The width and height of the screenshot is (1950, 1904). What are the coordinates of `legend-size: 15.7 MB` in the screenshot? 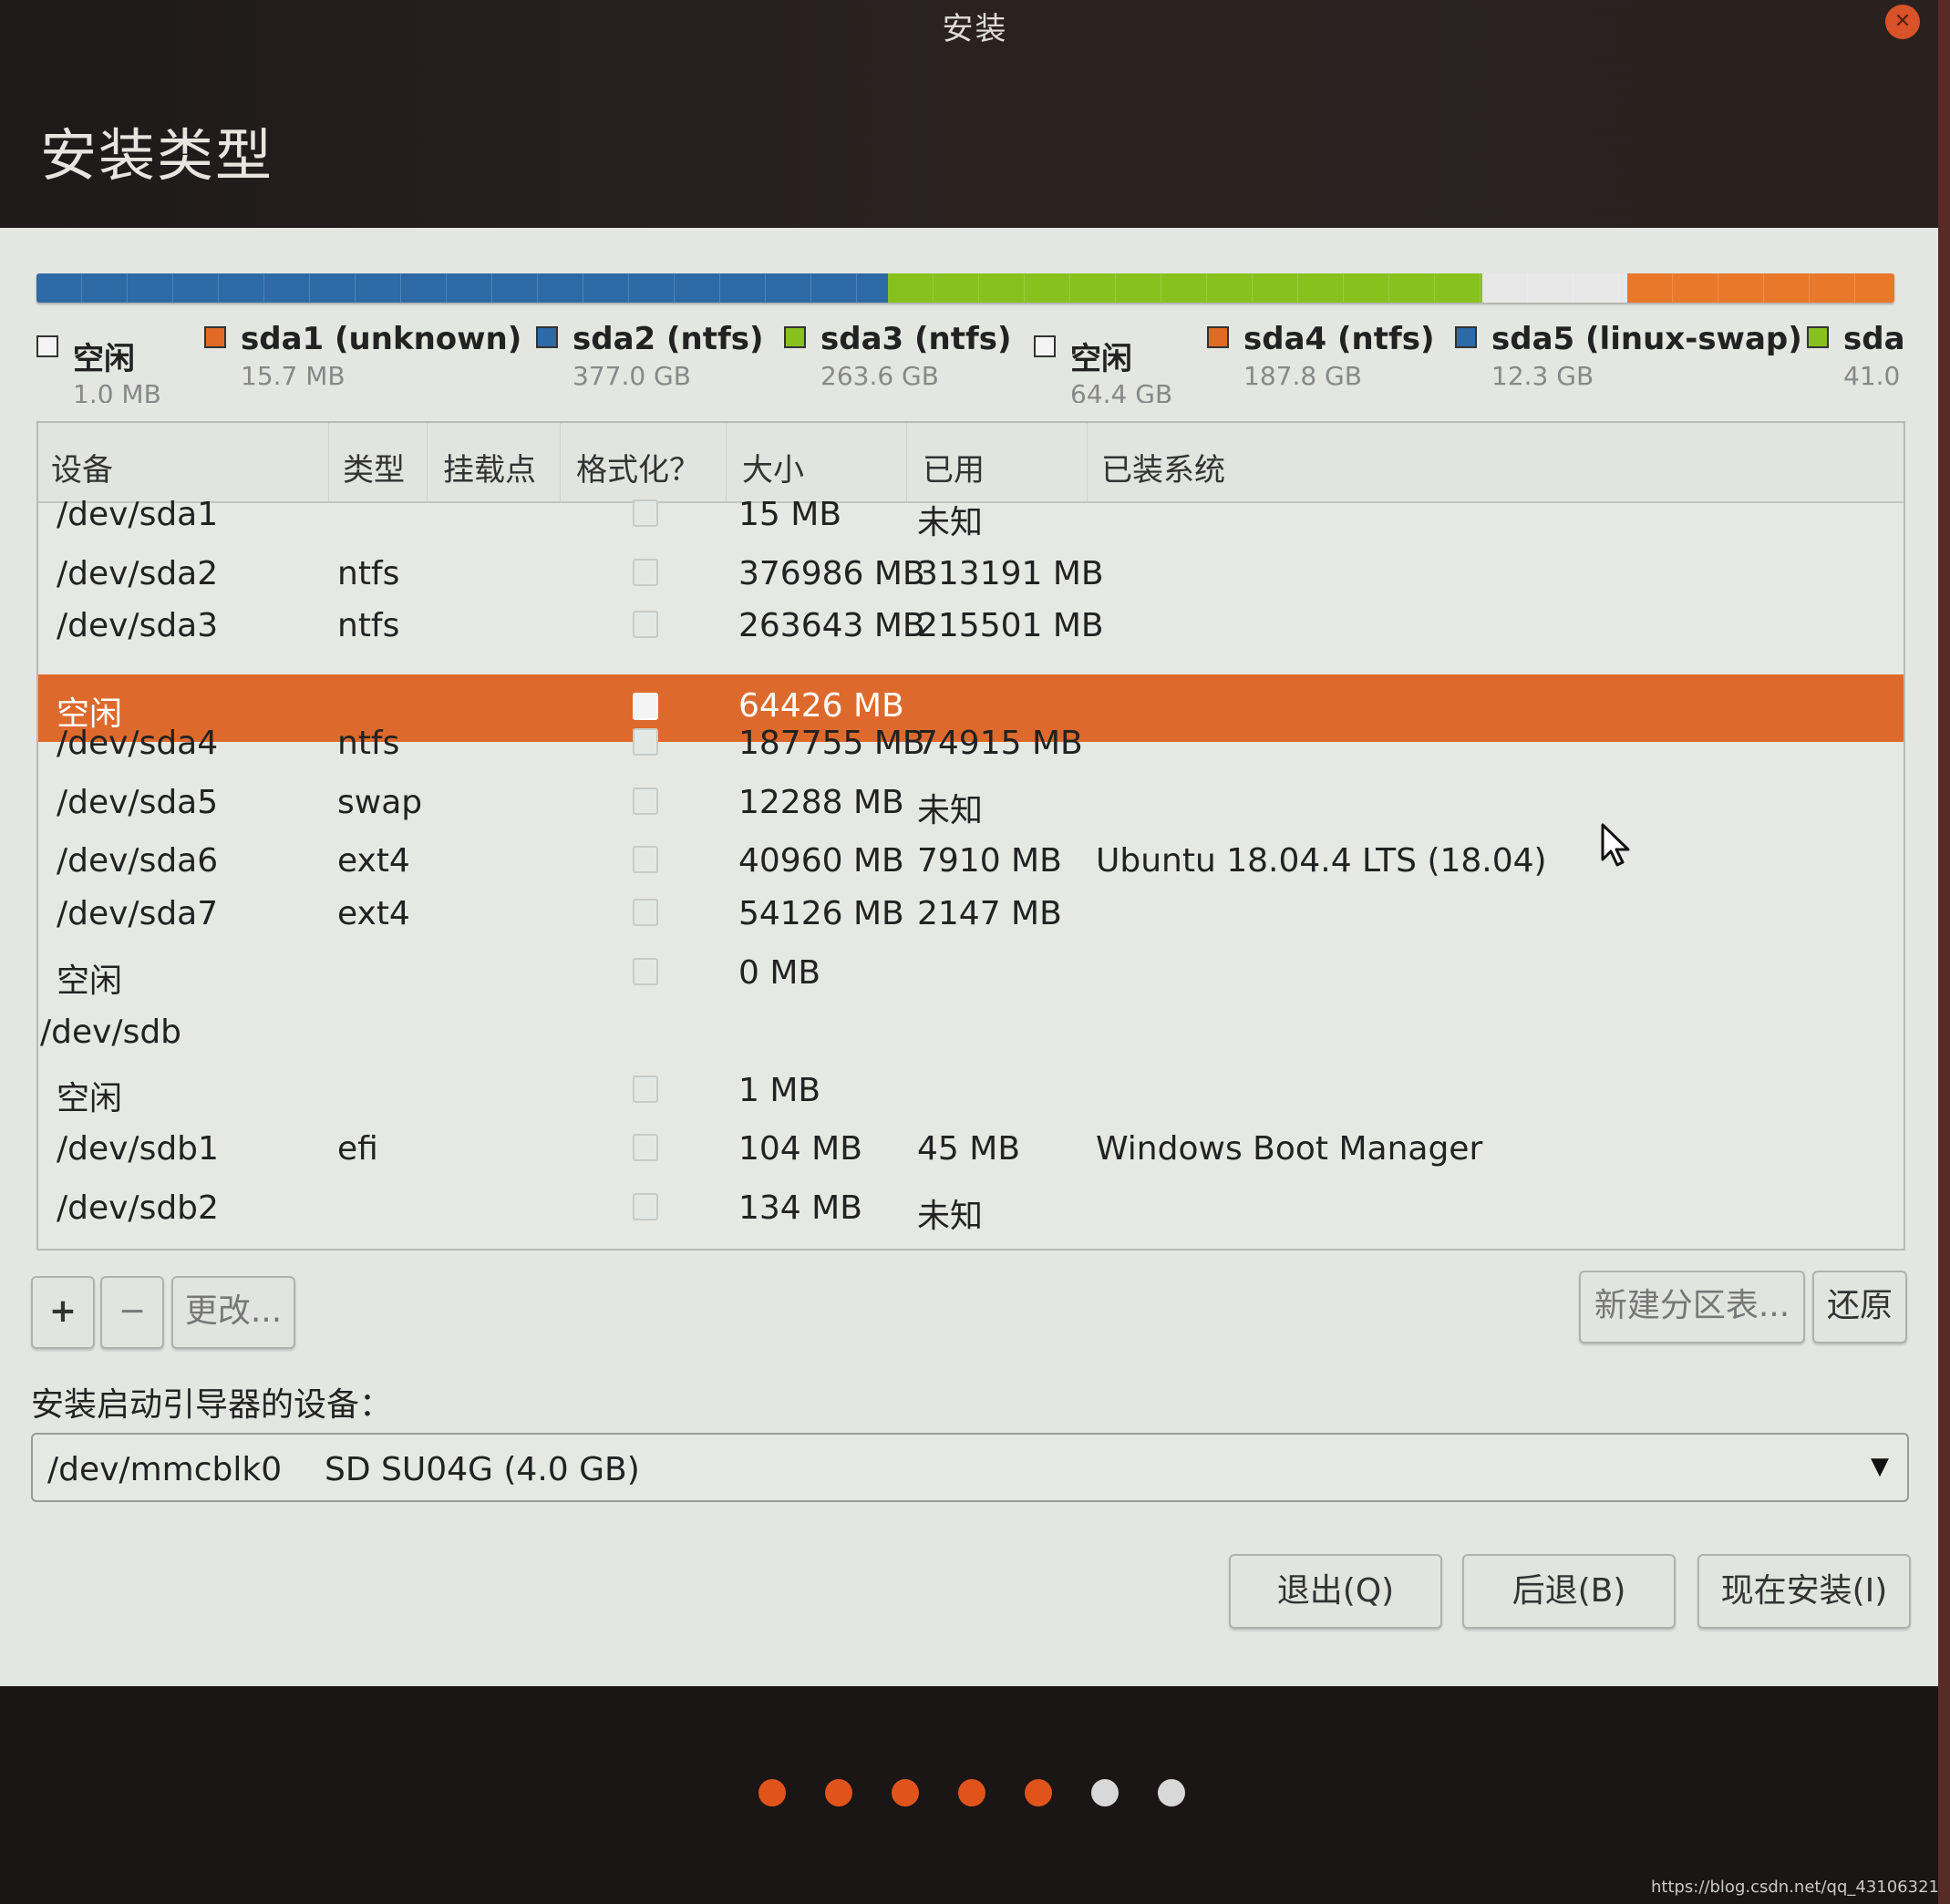 It's located at (293, 376).